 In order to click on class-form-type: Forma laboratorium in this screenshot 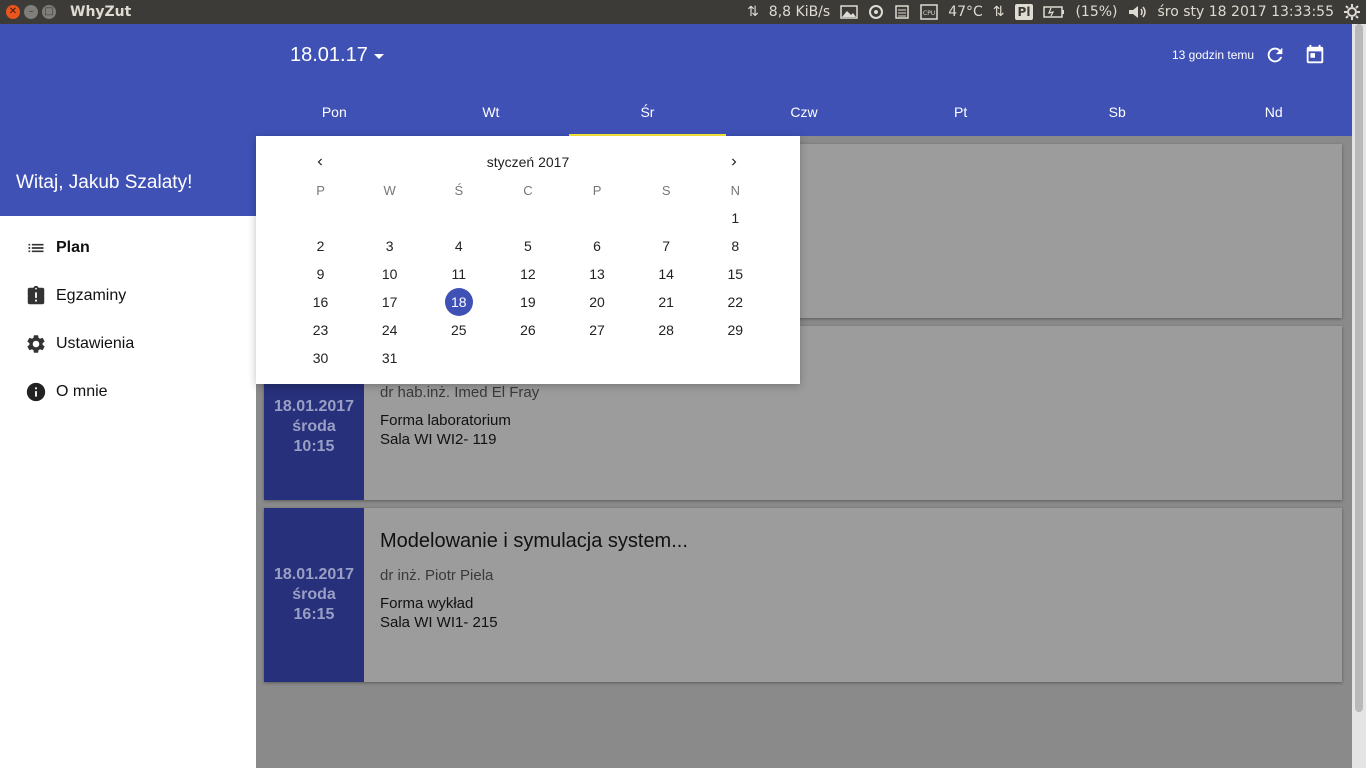, I will do `click(445, 420)`.